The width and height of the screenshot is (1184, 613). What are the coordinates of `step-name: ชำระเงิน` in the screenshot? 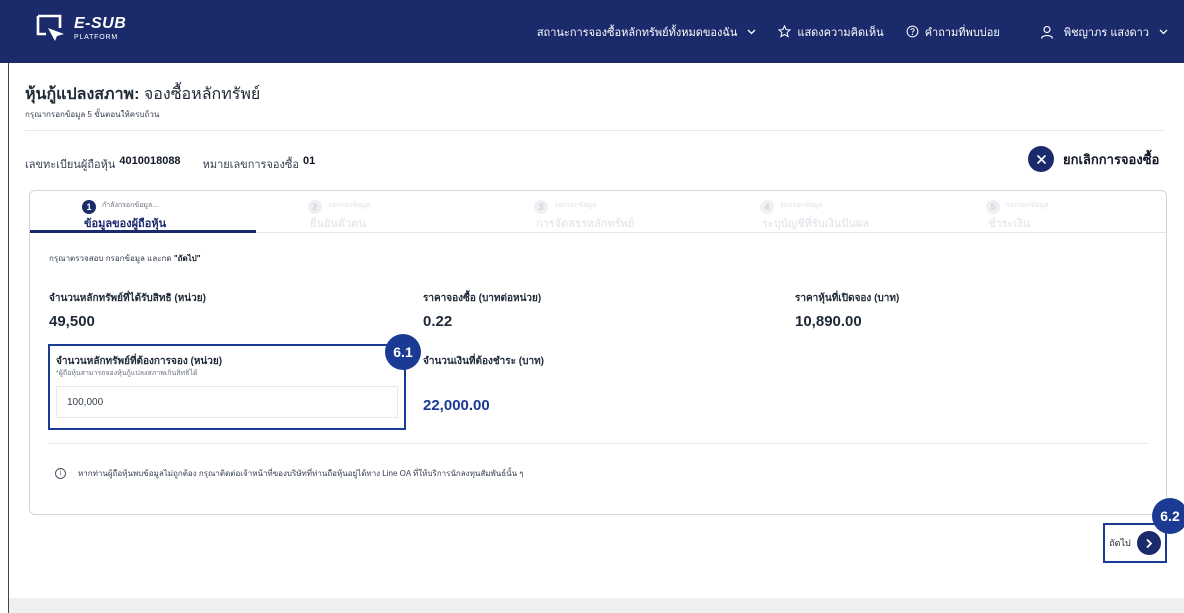 It's located at (1009, 224).